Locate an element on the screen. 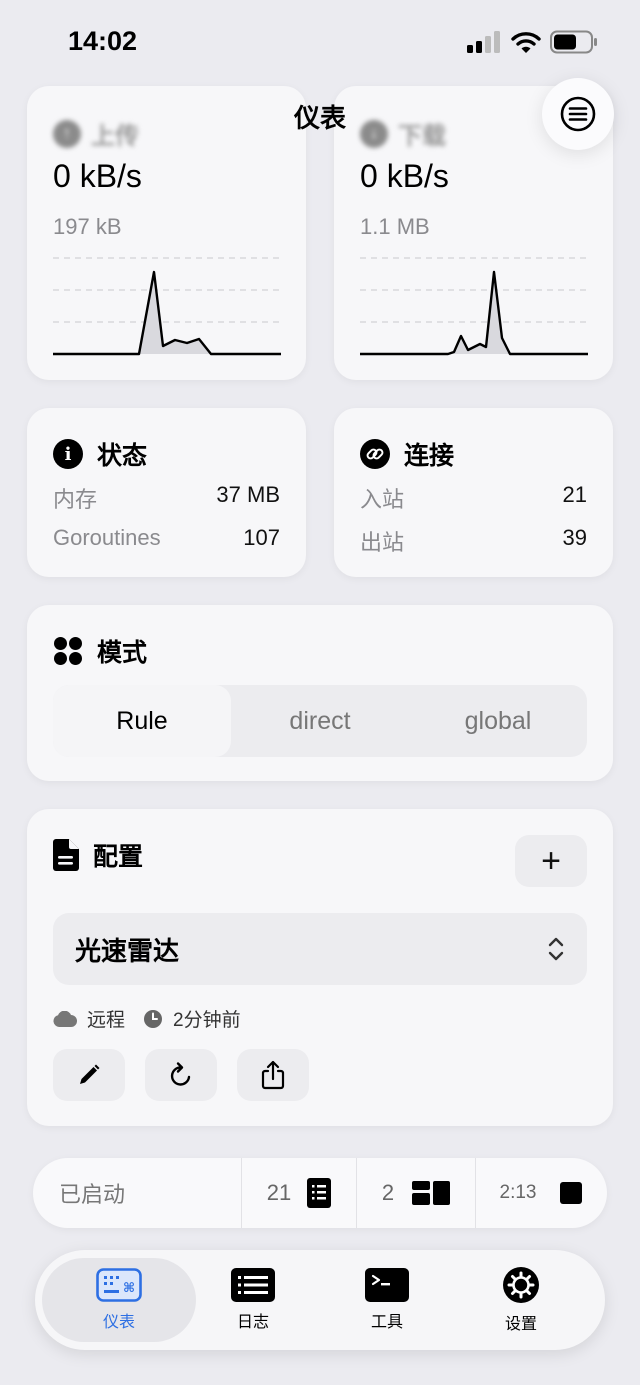  refresh-icon is located at coordinates (180, 1074).